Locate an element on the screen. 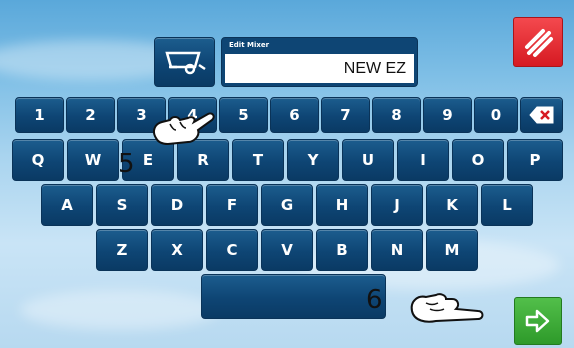  key-s: S is located at coordinates (122, 205).